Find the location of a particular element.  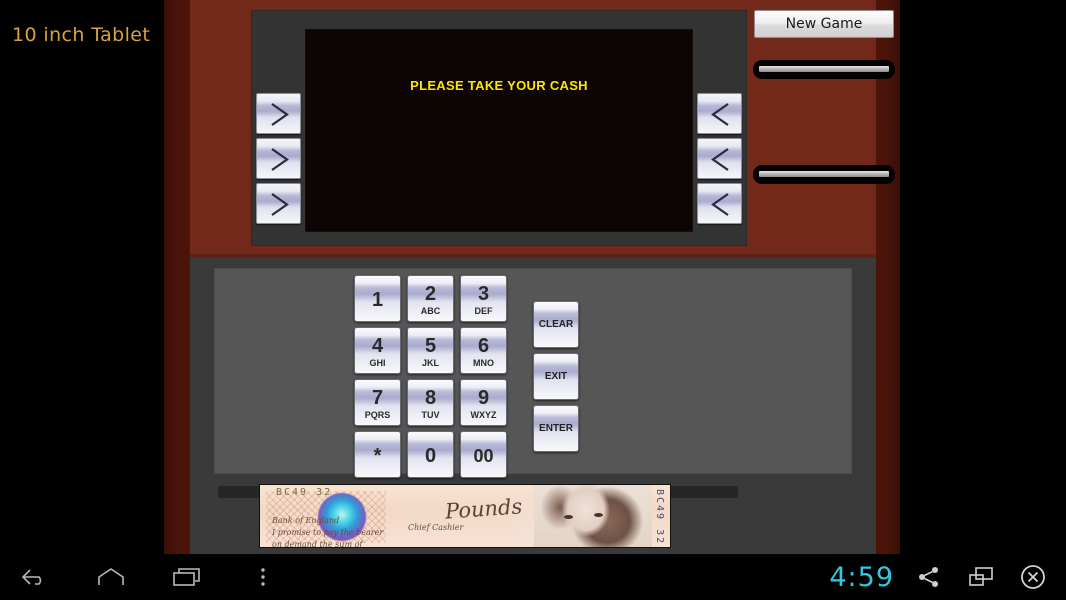

portrait-eye-right is located at coordinates (598, 515).